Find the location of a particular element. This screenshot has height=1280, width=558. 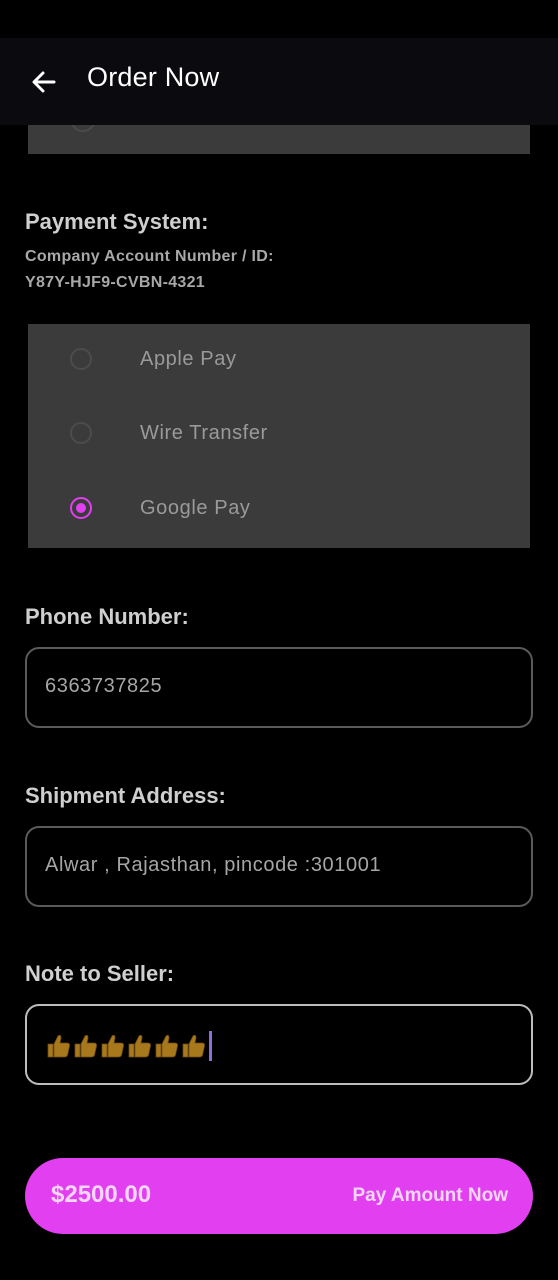

pay-amount-label: Pay Amount Now is located at coordinates (430, 1195).